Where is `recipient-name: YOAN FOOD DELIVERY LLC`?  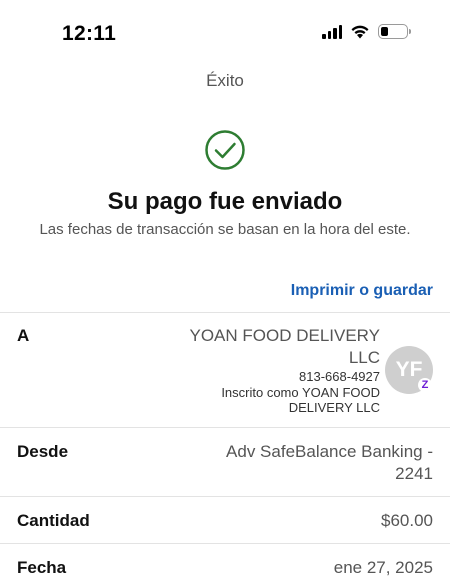
recipient-name: YOAN FOOD DELIVERY LLC is located at coordinates (284, 346).